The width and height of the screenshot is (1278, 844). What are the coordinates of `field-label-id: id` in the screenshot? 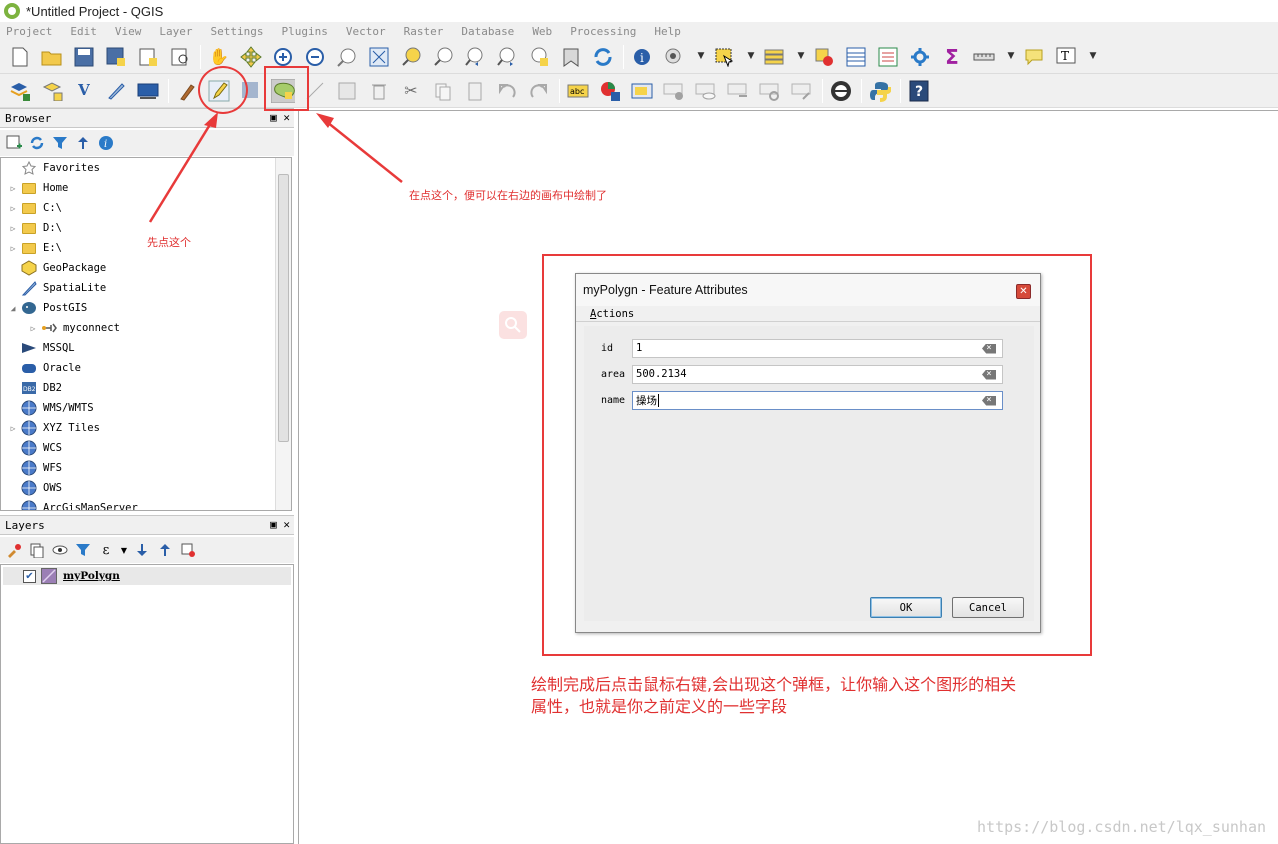 It's located at (607, 348).